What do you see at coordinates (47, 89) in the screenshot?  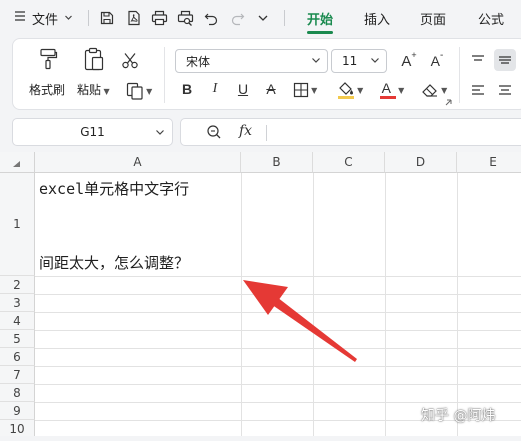 I see `format-painter-label: 格式刷` at bounding box center [47, 89].